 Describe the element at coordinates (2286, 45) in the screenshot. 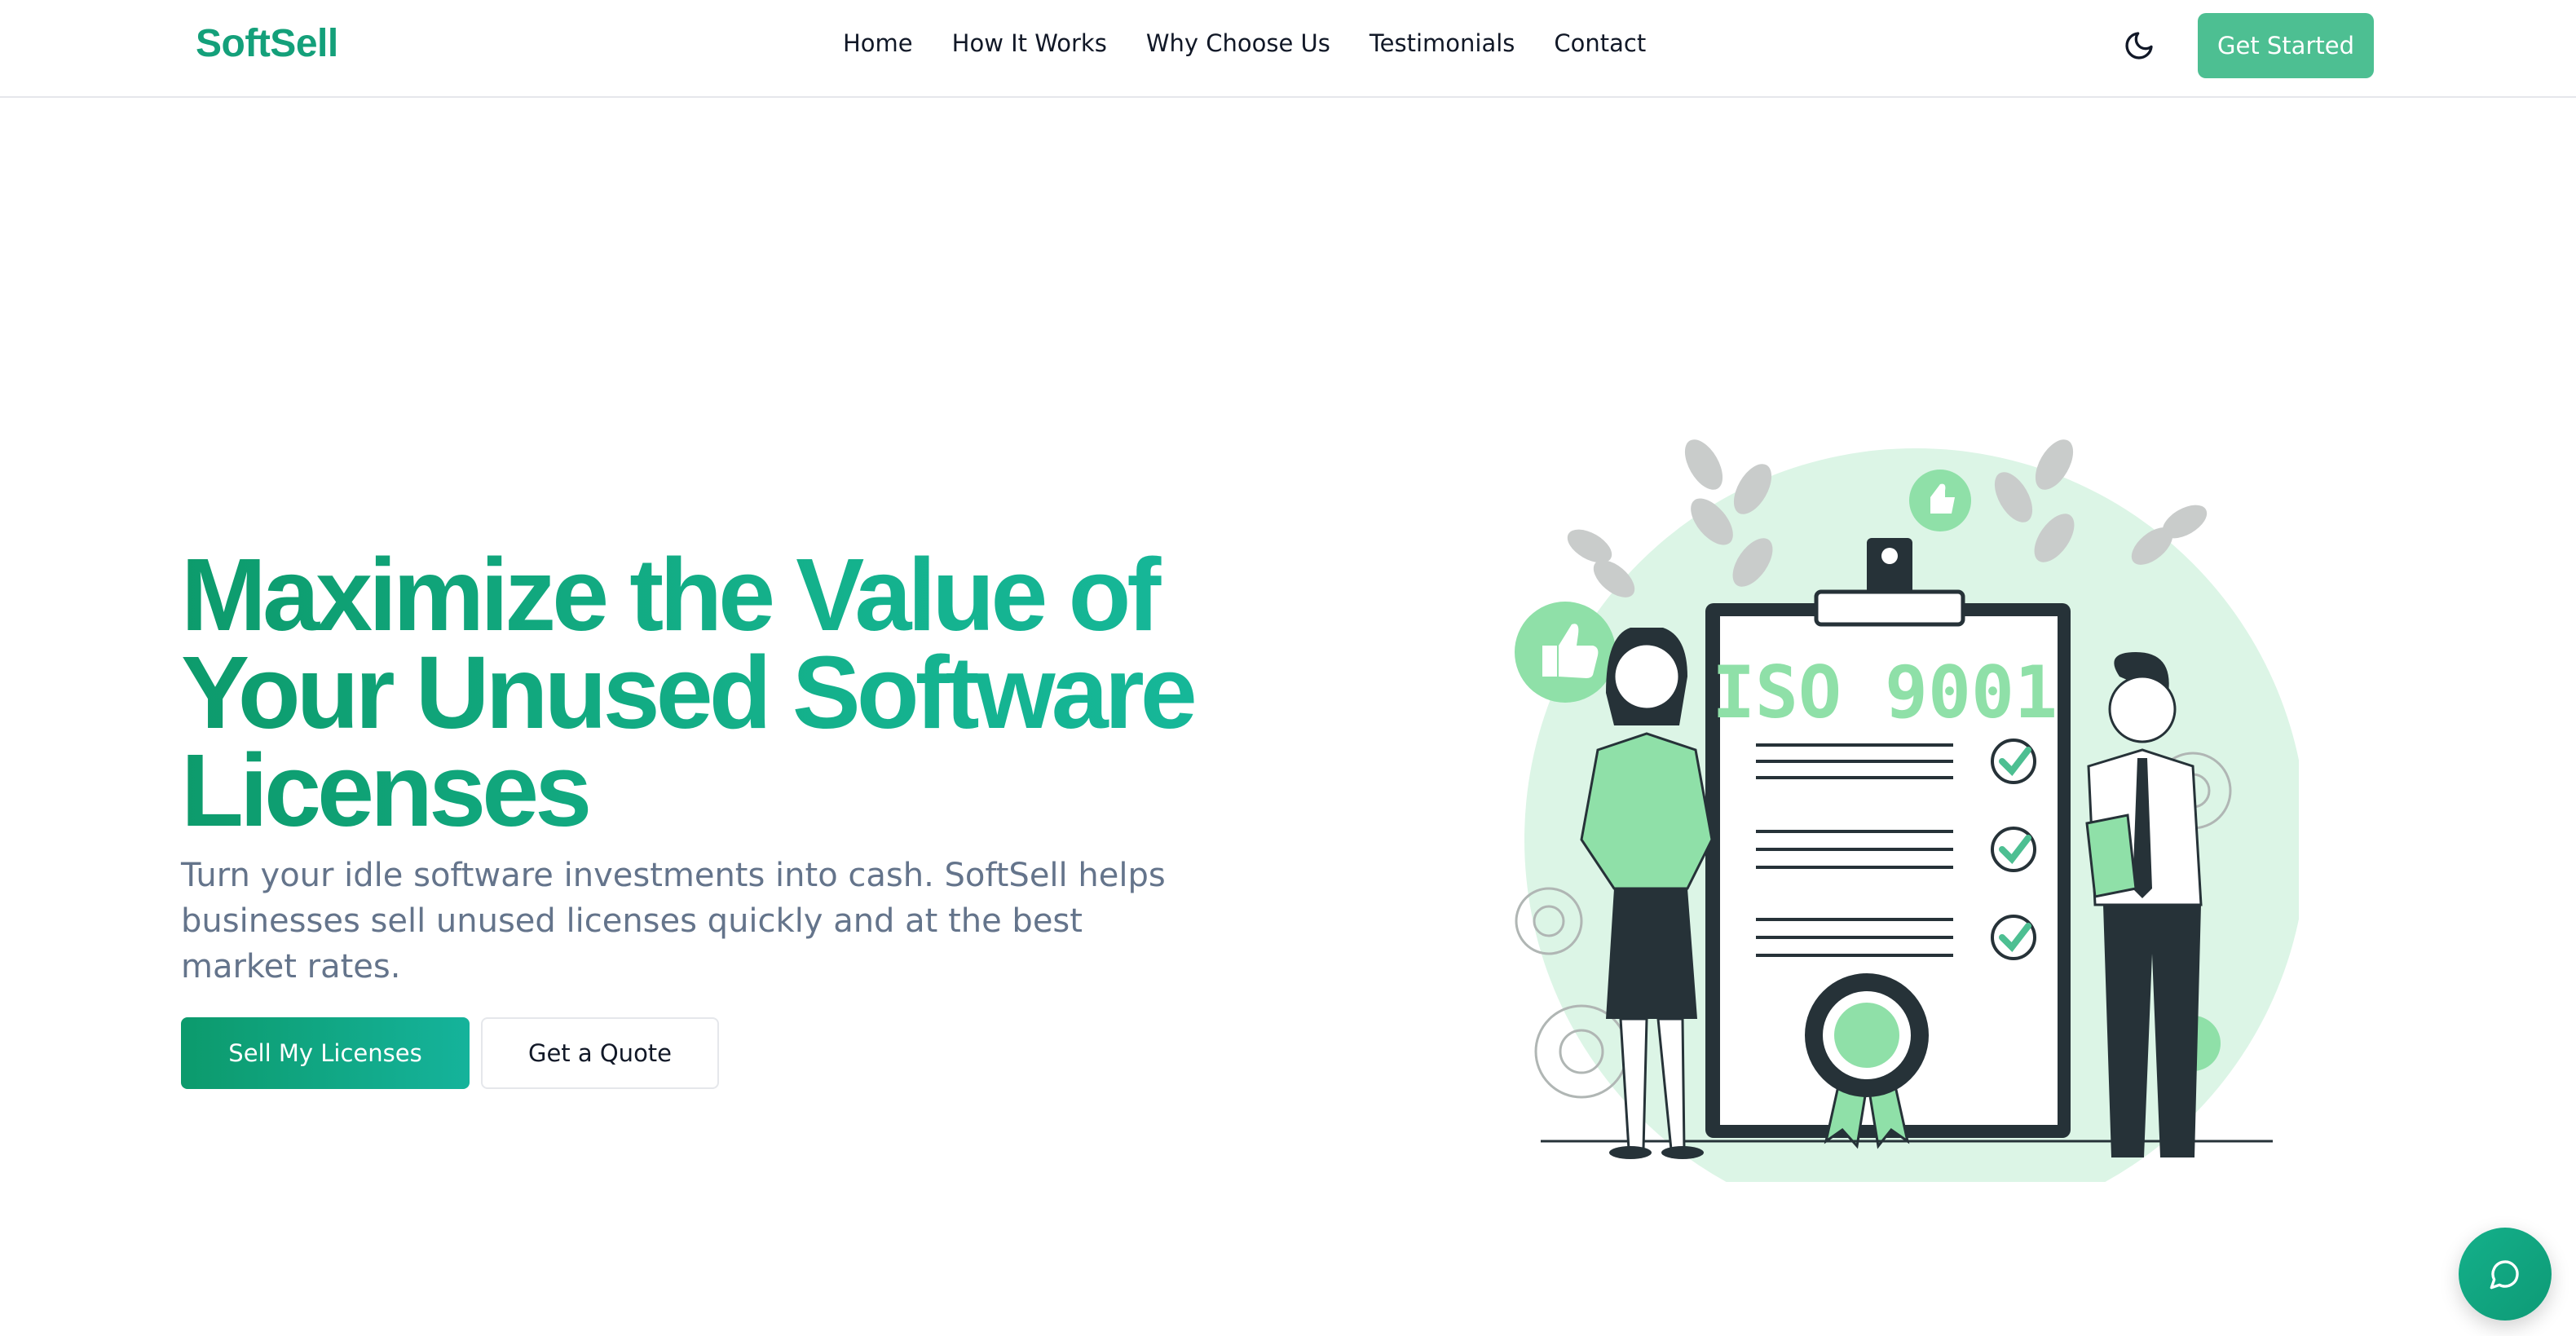

I see `get-started-button: Get Started` at that location.